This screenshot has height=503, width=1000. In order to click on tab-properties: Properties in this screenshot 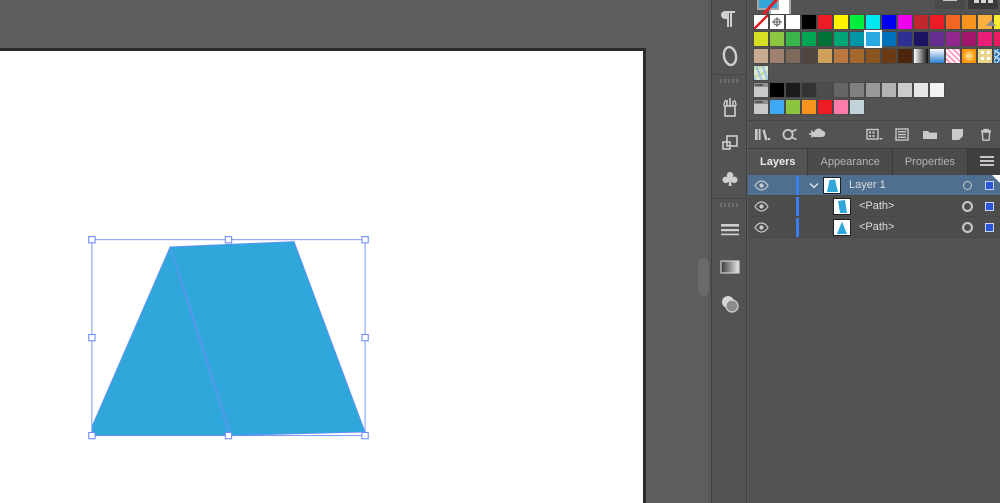, I will do `click(930, 162)`.